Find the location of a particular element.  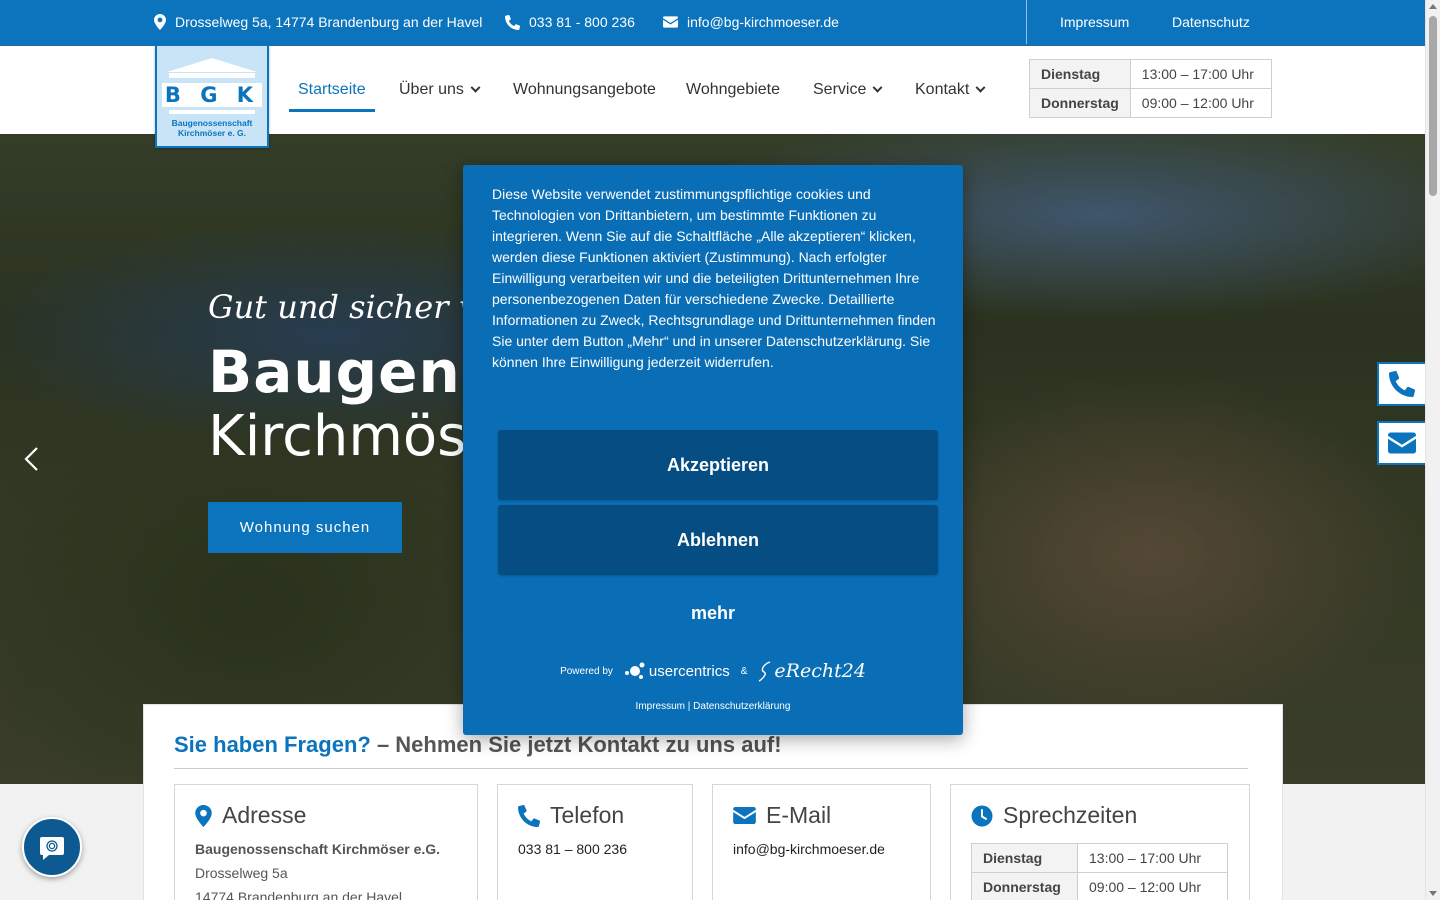

email-card: E-Mail info@bg-kirchmoeser.de is located at coordinates (821, 842).